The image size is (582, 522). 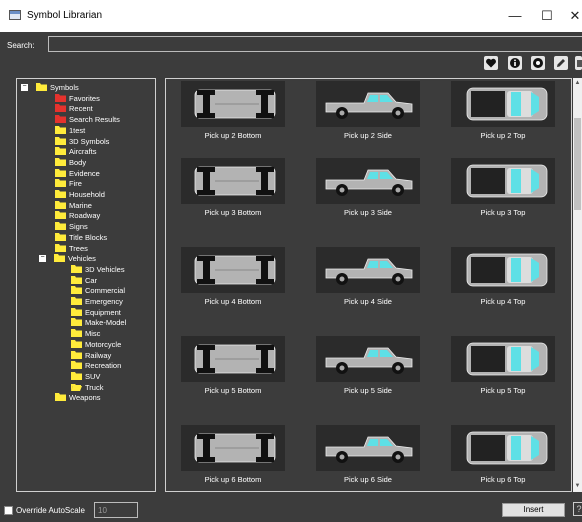 What do you see at coordinates (368, 301) in the screenshot?
I see `symbol-label: Pick up 4 Side` at bounding box center [368, 301].